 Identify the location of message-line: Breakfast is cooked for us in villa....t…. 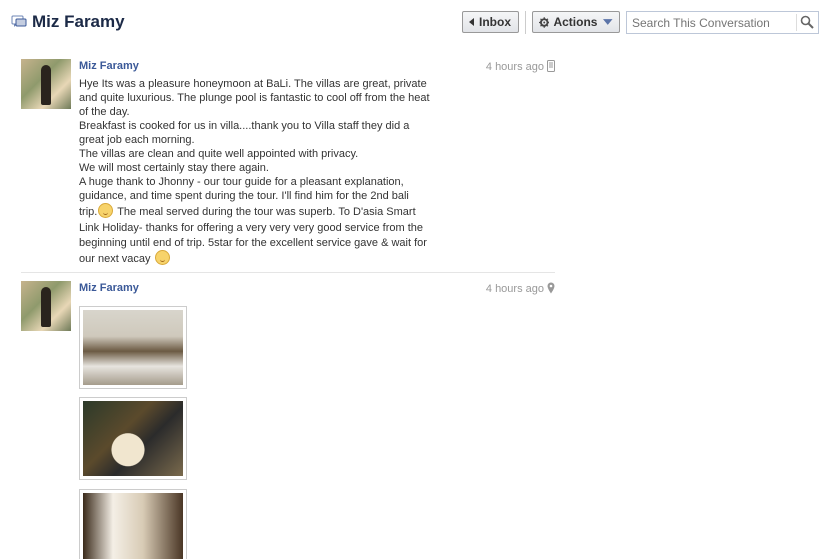
(244, 126).